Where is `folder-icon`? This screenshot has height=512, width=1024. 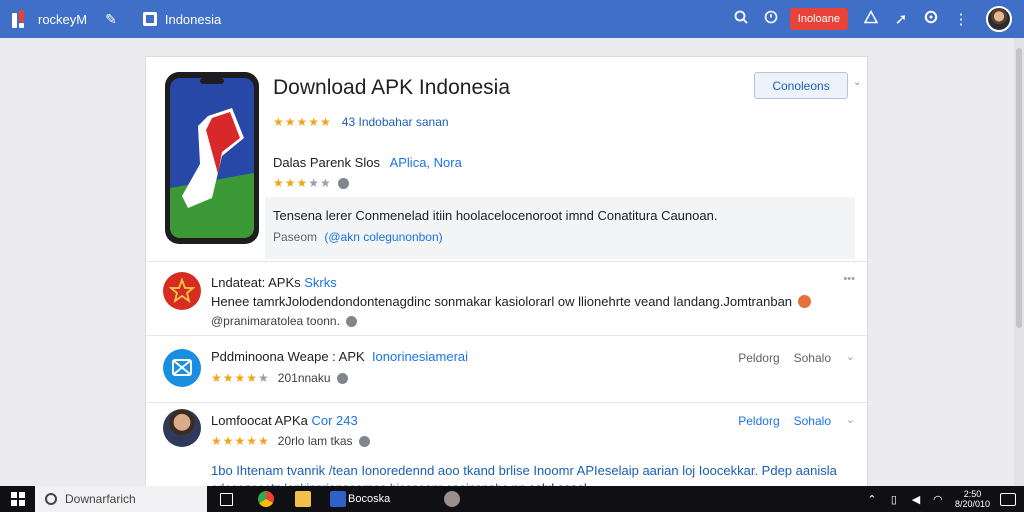 folder-icon is located at coordinates (303, 499).